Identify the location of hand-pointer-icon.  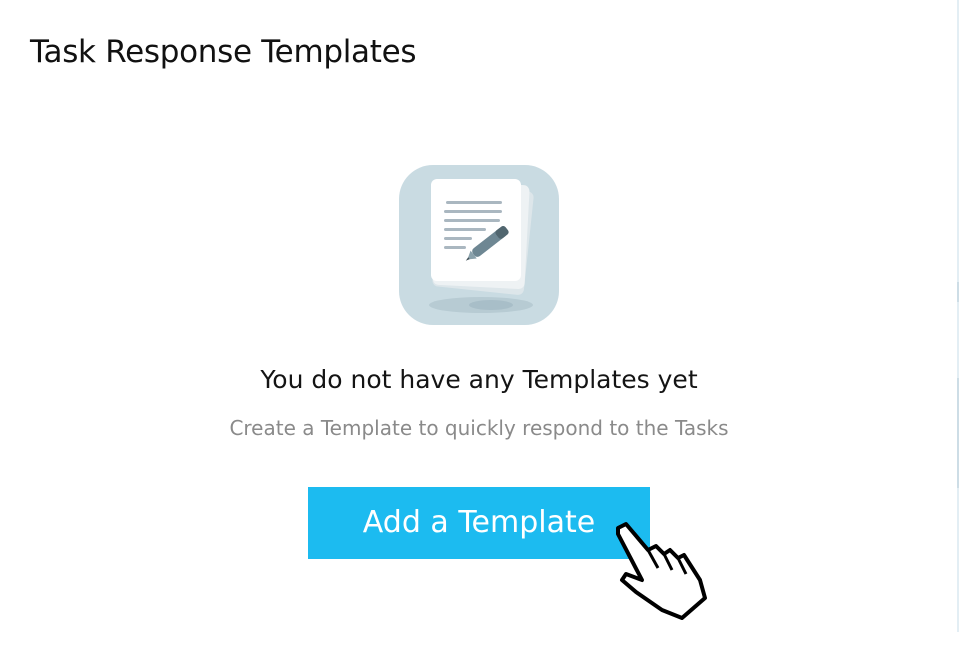
(660, 570).